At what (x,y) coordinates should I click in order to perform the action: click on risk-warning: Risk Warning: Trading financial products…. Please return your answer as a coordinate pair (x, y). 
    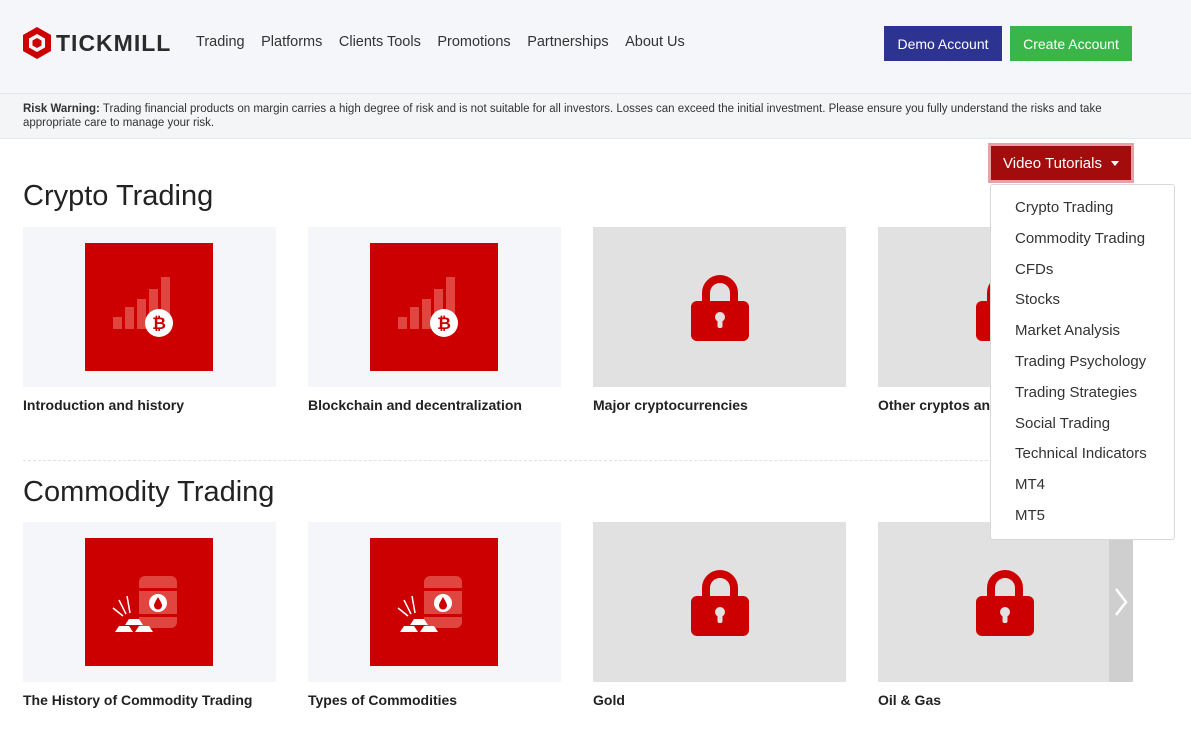
    Looking at the image, I should click on (588, 116).